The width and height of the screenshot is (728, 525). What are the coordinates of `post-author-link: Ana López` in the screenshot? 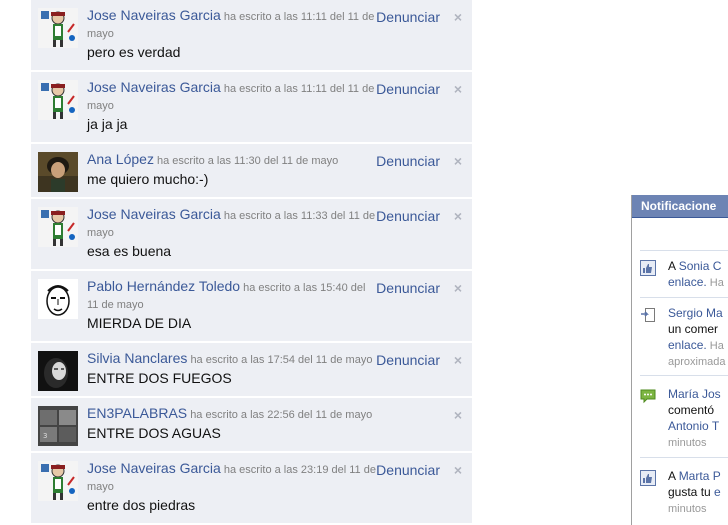 It's located at (120, 159).